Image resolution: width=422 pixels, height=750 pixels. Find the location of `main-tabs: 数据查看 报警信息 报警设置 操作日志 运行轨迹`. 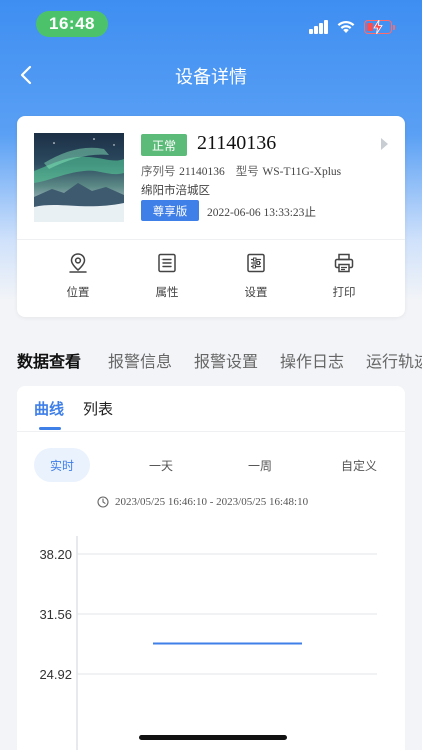

main-tabs: 数据查看 报警信息 报警设置 操作日志 运行轨迹 is located at coordinates (219, 361).